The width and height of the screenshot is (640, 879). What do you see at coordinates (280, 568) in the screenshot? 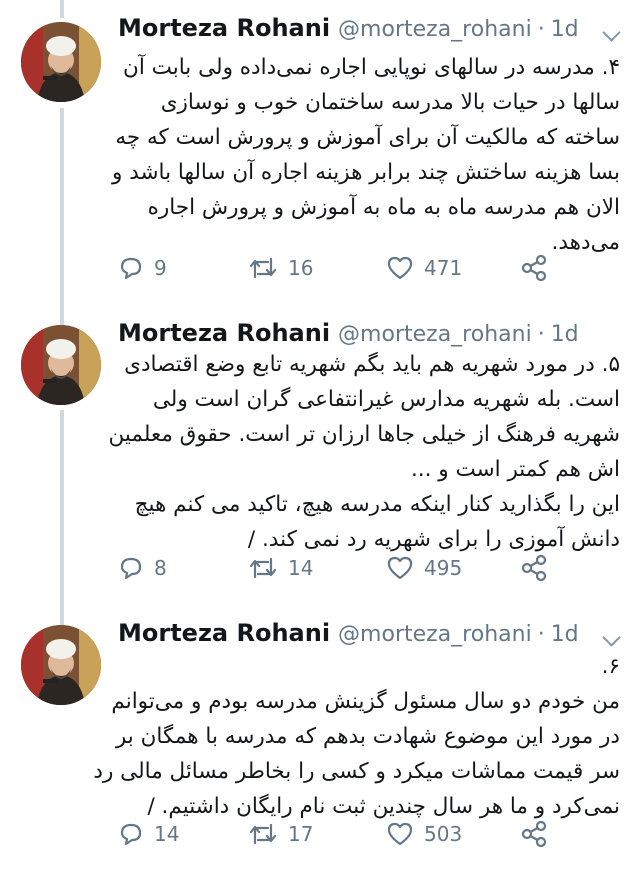
I see `retweet-button: 14` at bounding box center [280, 568].